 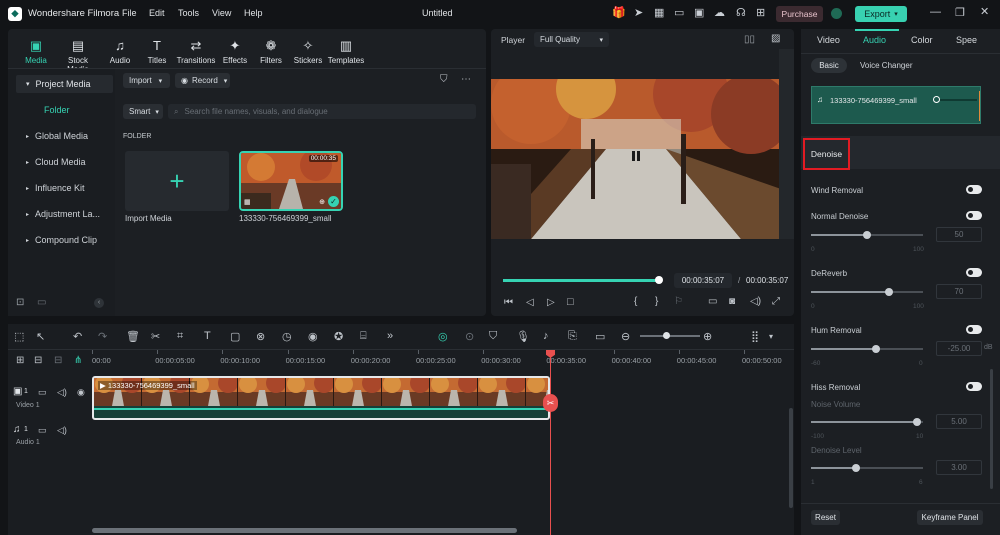 I want to click on sidebar-item-influence-kit: ▸ Influence Kit, so click(x=64, y=188).